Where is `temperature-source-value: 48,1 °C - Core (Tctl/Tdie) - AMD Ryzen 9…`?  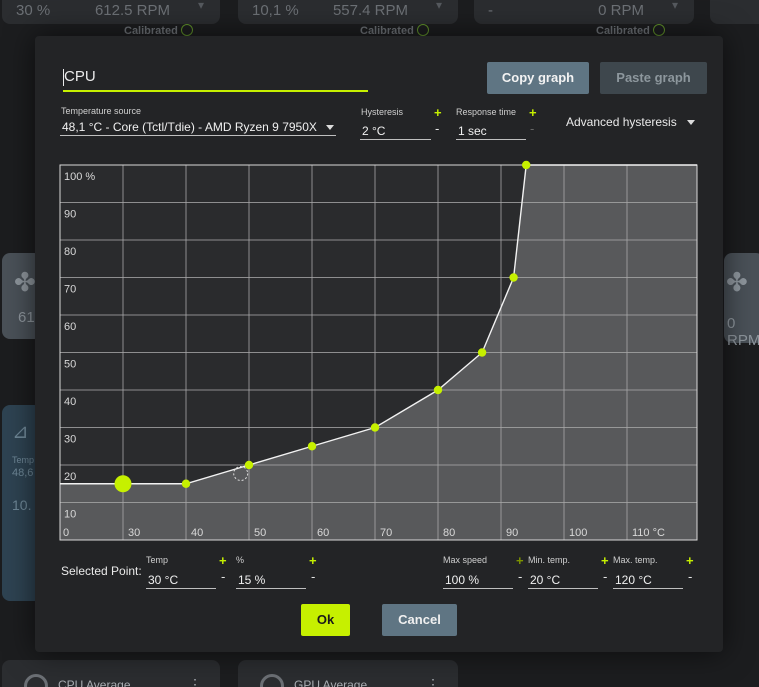
temperature-source-value: 48,1 °C - Core (Tctl/Tdie) - AMD Ryzen 9… is located at coordinates (189, 127).